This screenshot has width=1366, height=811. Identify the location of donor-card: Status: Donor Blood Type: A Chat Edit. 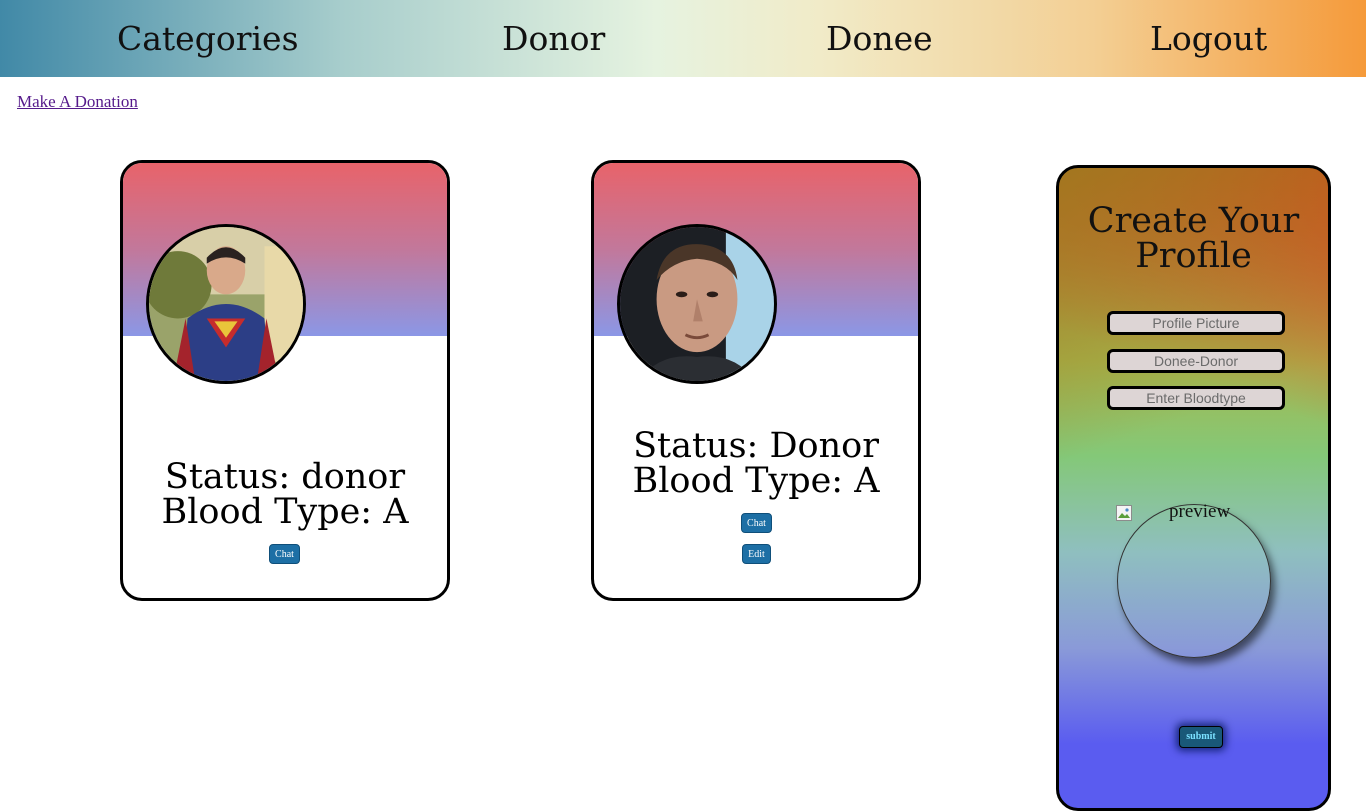
(756, 380).